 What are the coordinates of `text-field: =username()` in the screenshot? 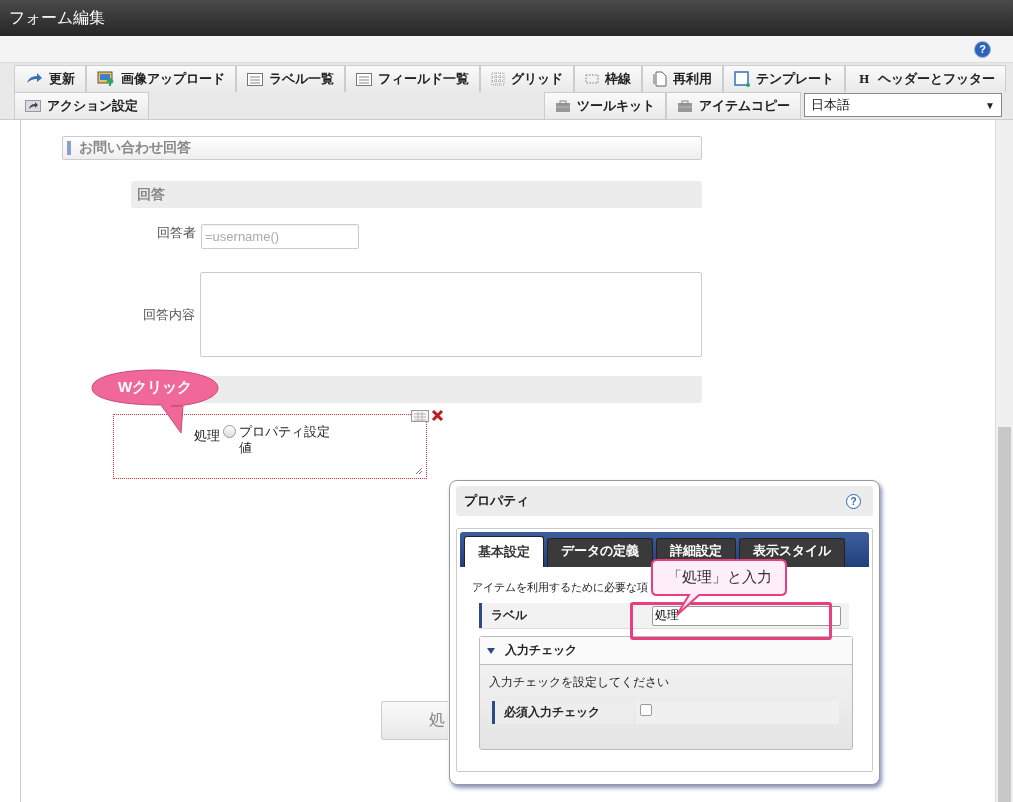 It's located at (280, 236).